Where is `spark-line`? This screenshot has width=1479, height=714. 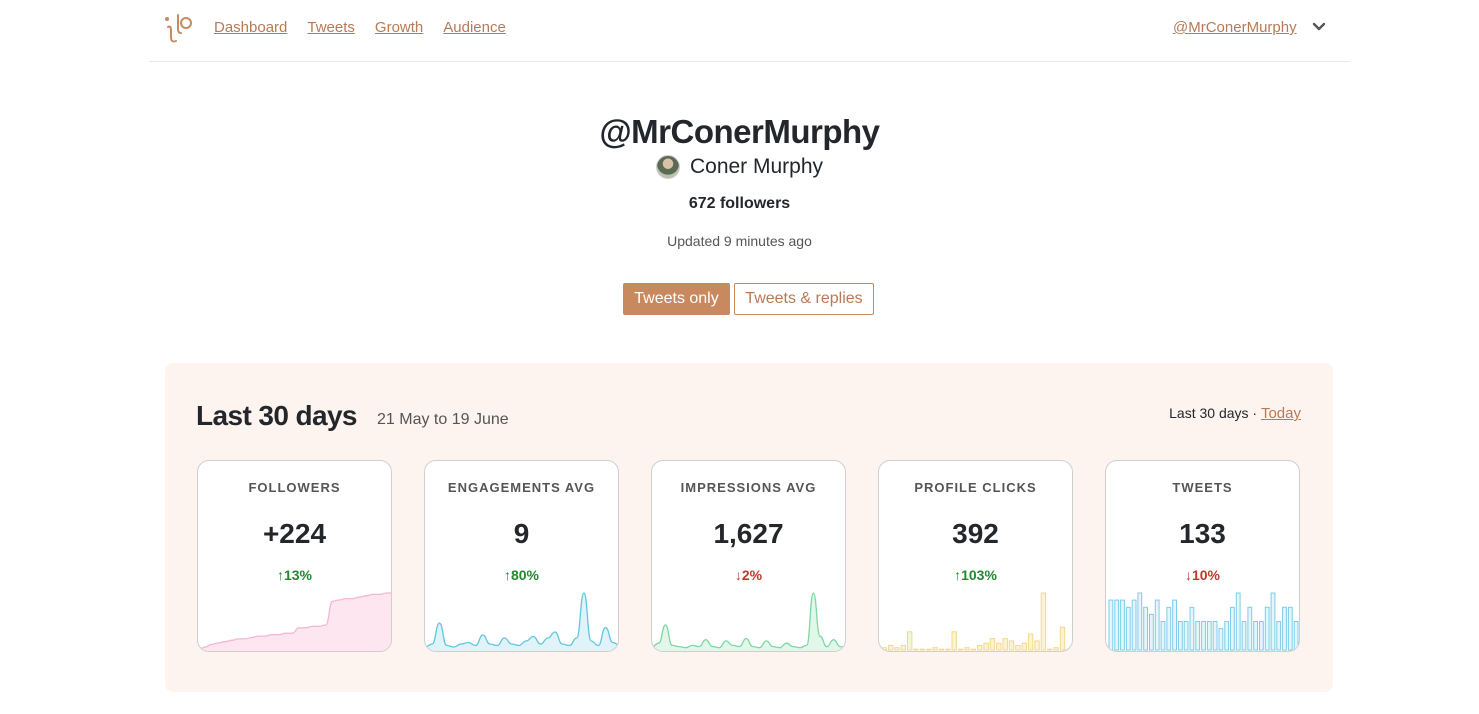
spark-line is located at coordinates (521, 620).